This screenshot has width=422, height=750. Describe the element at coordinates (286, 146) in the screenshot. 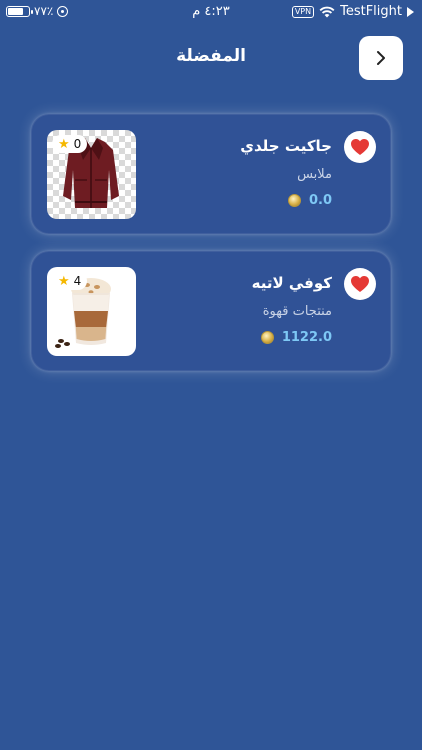

I see `product-name: جاكيت جلدي` at that location.